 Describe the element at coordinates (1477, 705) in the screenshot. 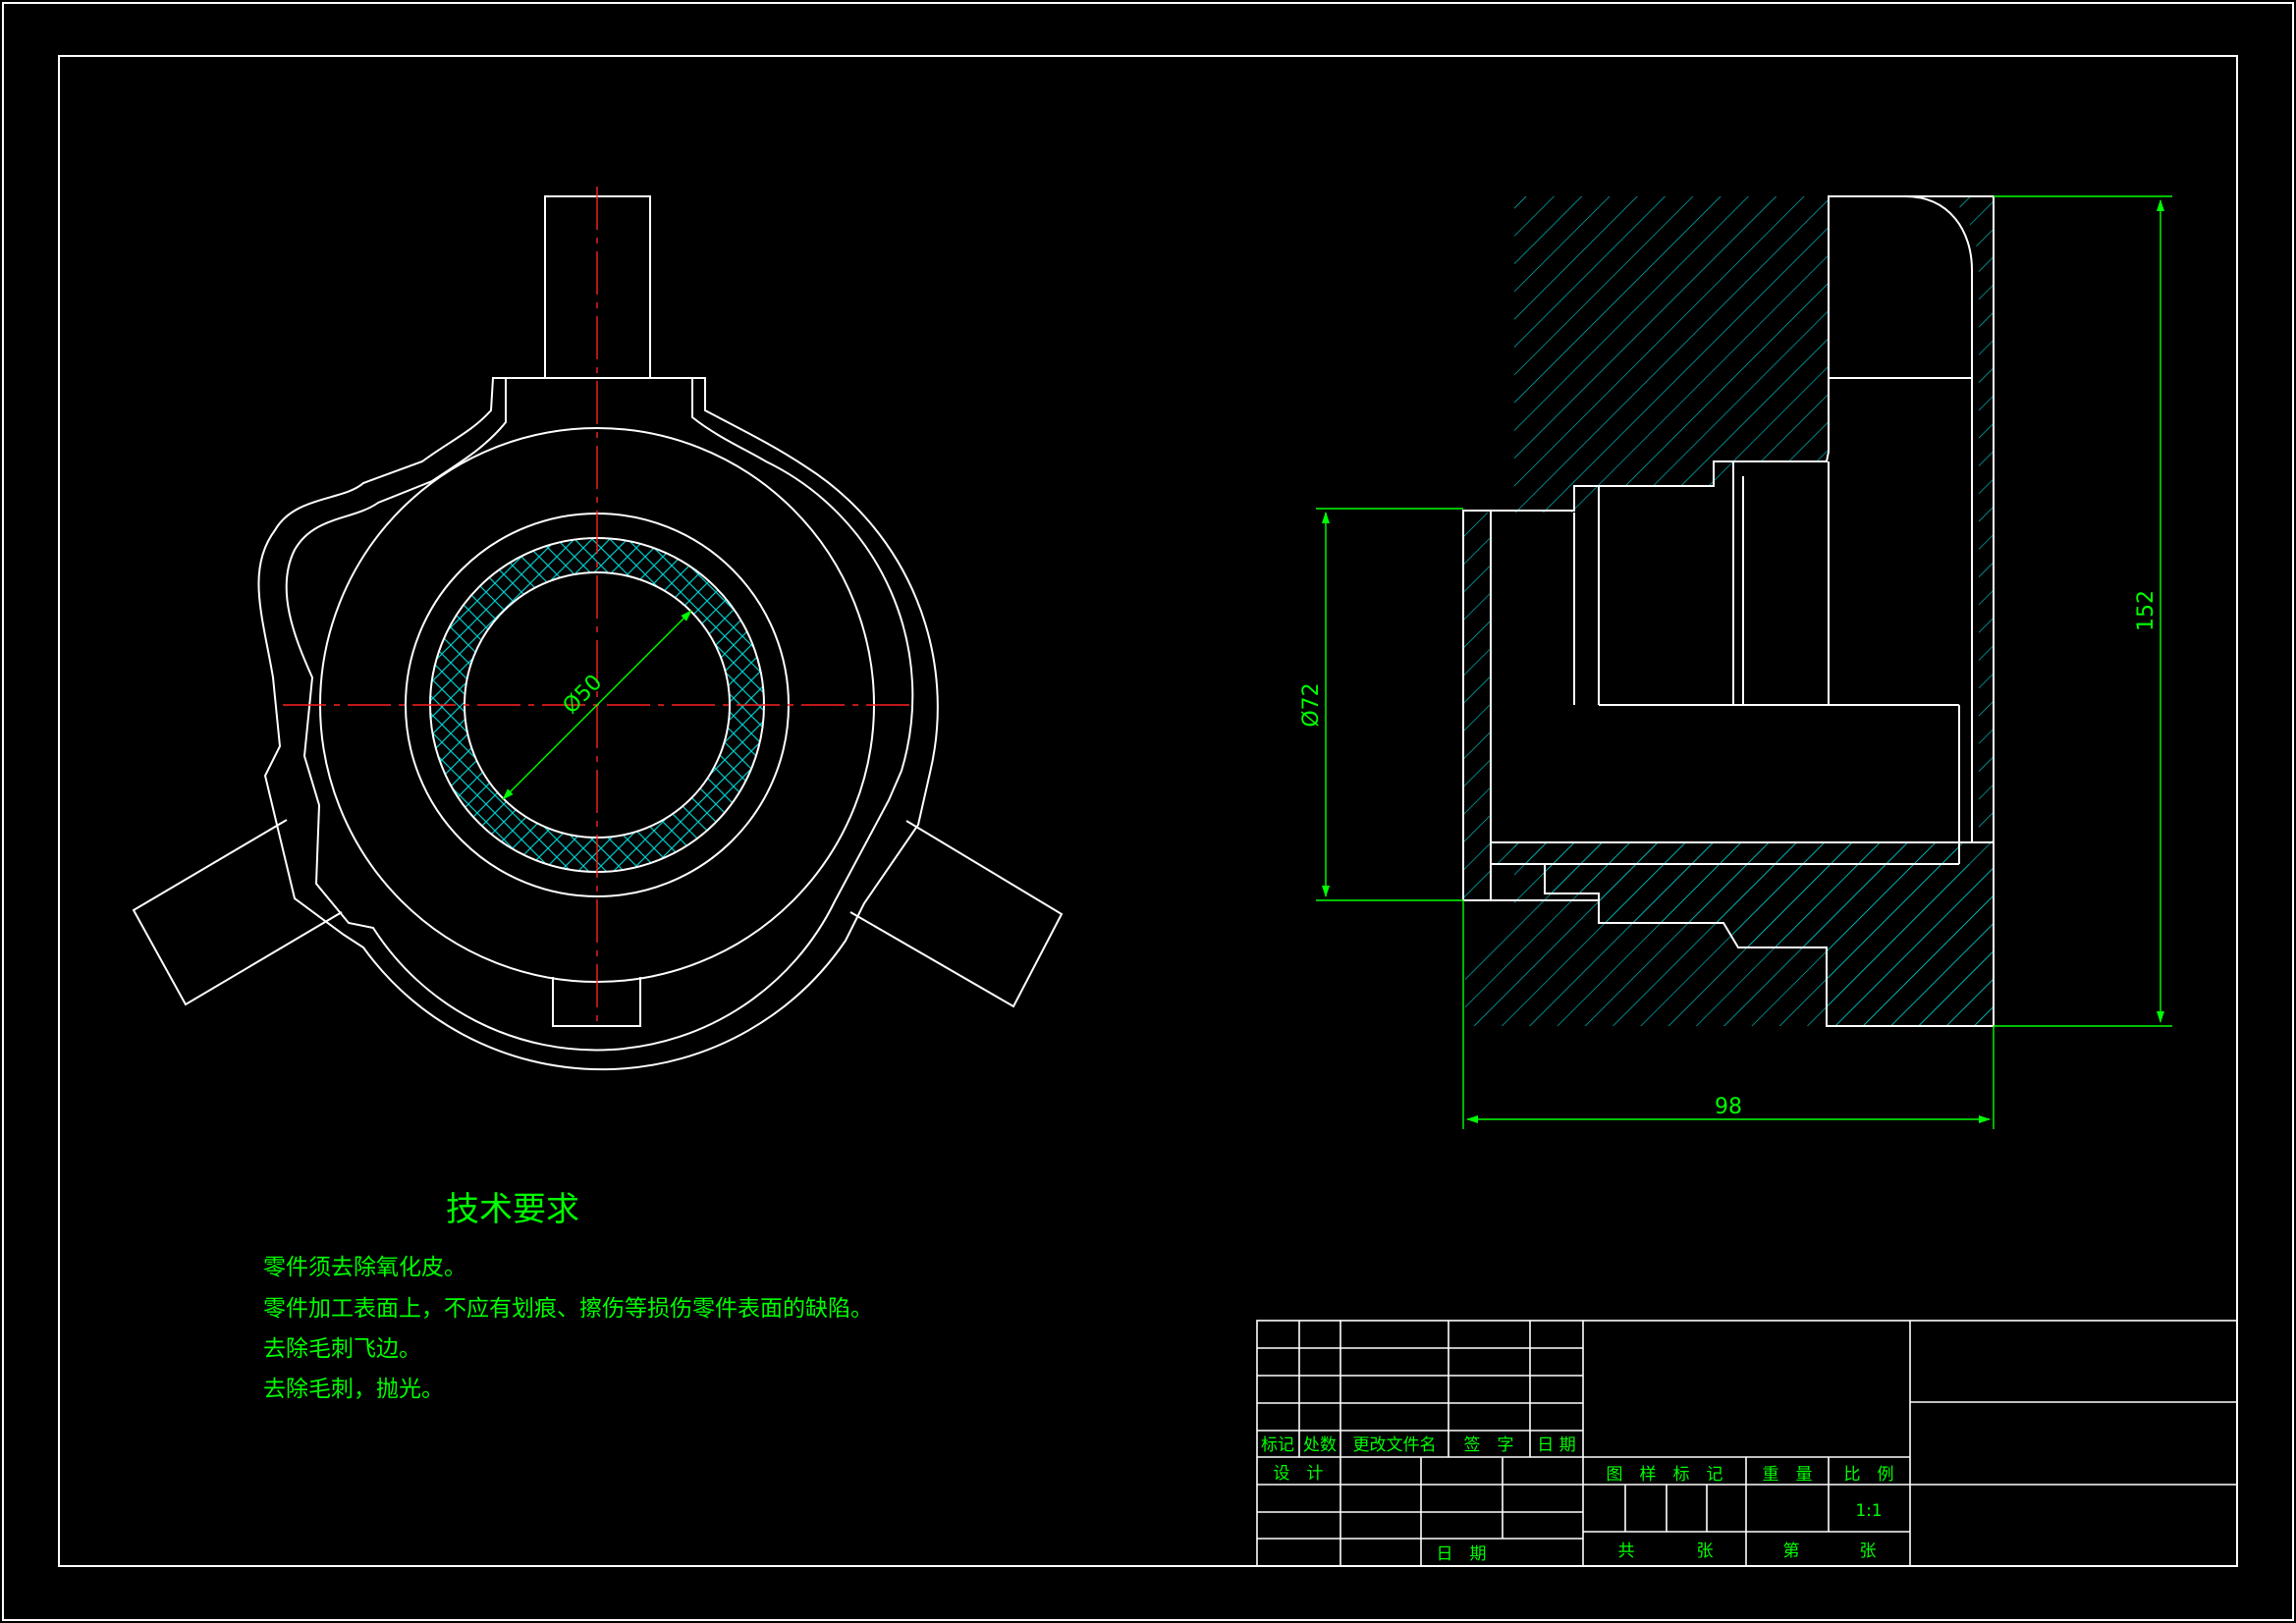

I see `hatch-sleeve` at that location.